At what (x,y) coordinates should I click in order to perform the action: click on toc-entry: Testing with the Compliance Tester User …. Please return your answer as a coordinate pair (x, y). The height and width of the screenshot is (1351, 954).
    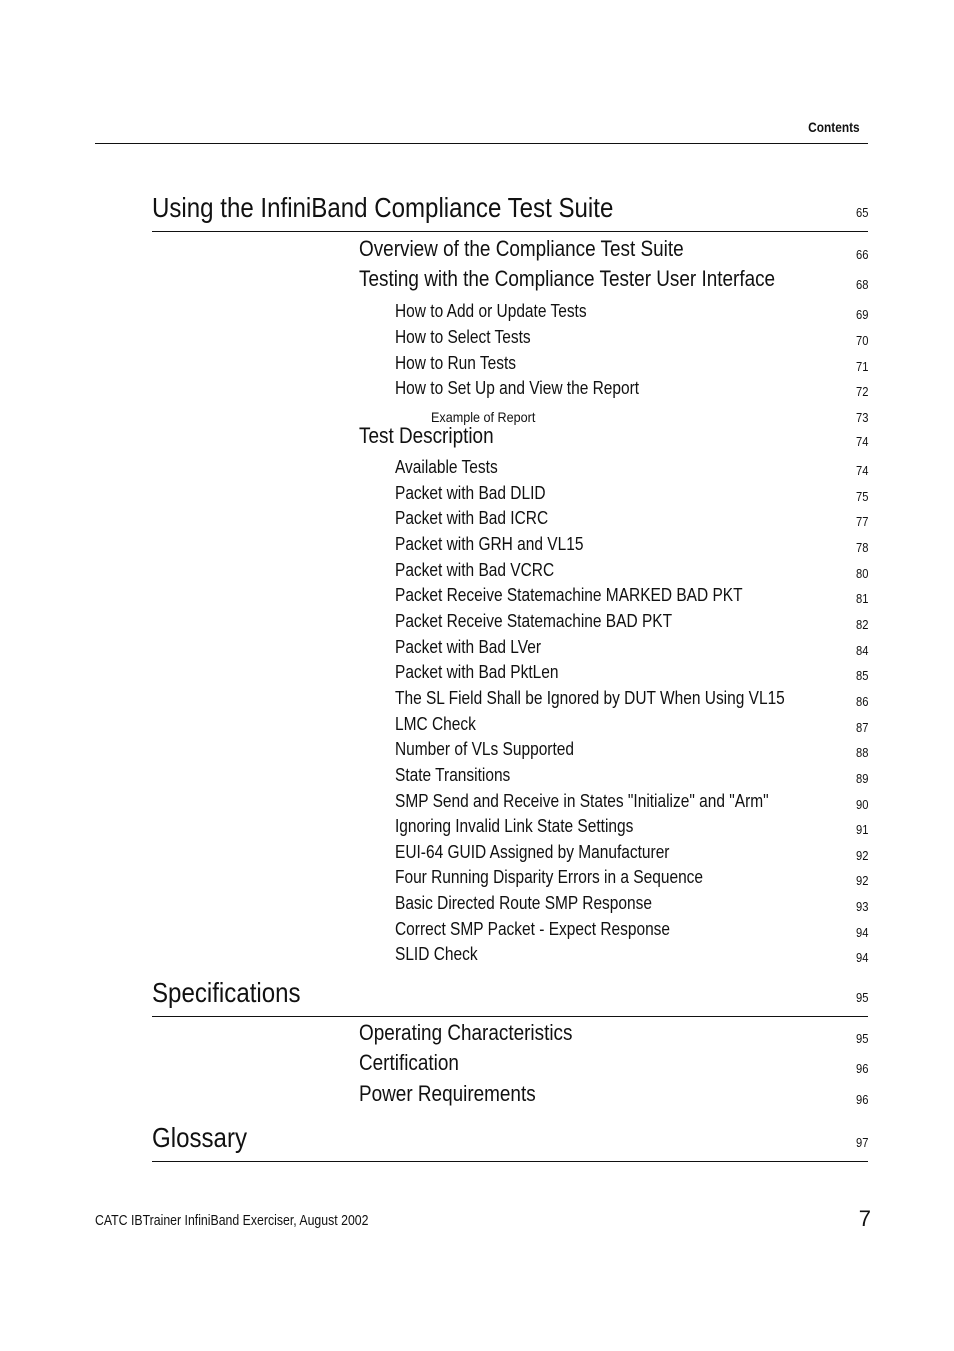
    Looking at the image, I should click on (613, 280).